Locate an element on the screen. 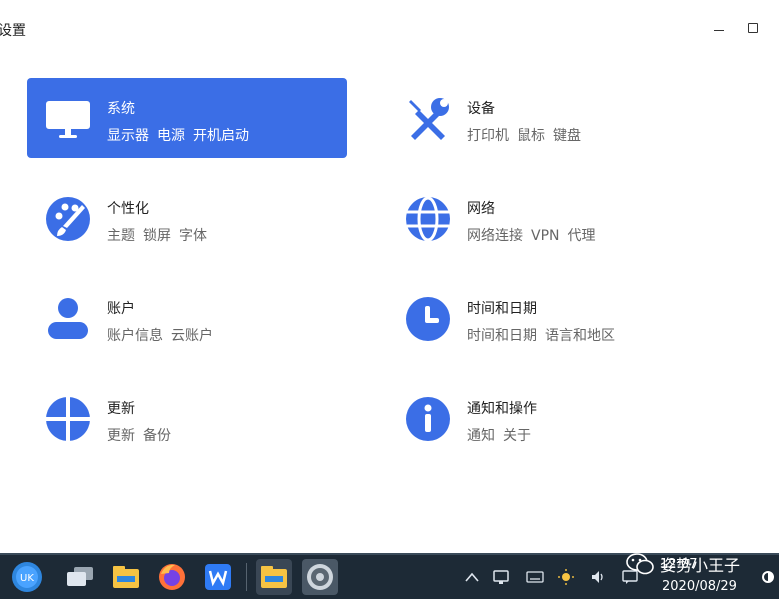  sub-link: 网络连接 is located at coordinates (495, 236).